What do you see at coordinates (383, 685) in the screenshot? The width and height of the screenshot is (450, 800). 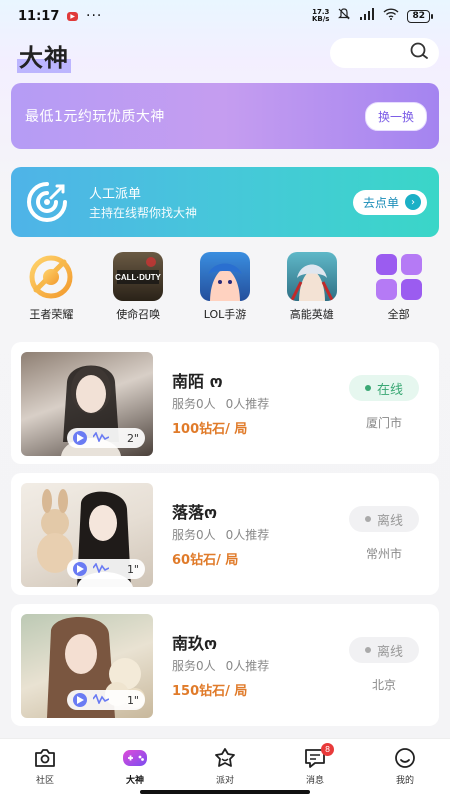 I see `player-city: 北京` at bounding box center [383, 685].